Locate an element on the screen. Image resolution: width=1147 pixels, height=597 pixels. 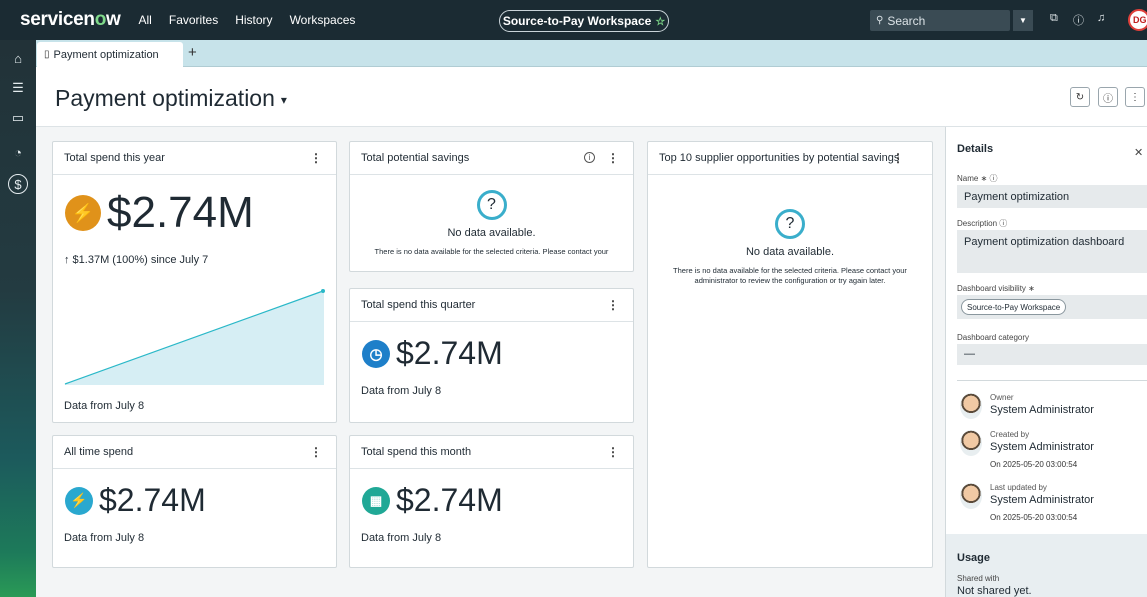
card-title: All time spend is located at coordinates (99, 452).